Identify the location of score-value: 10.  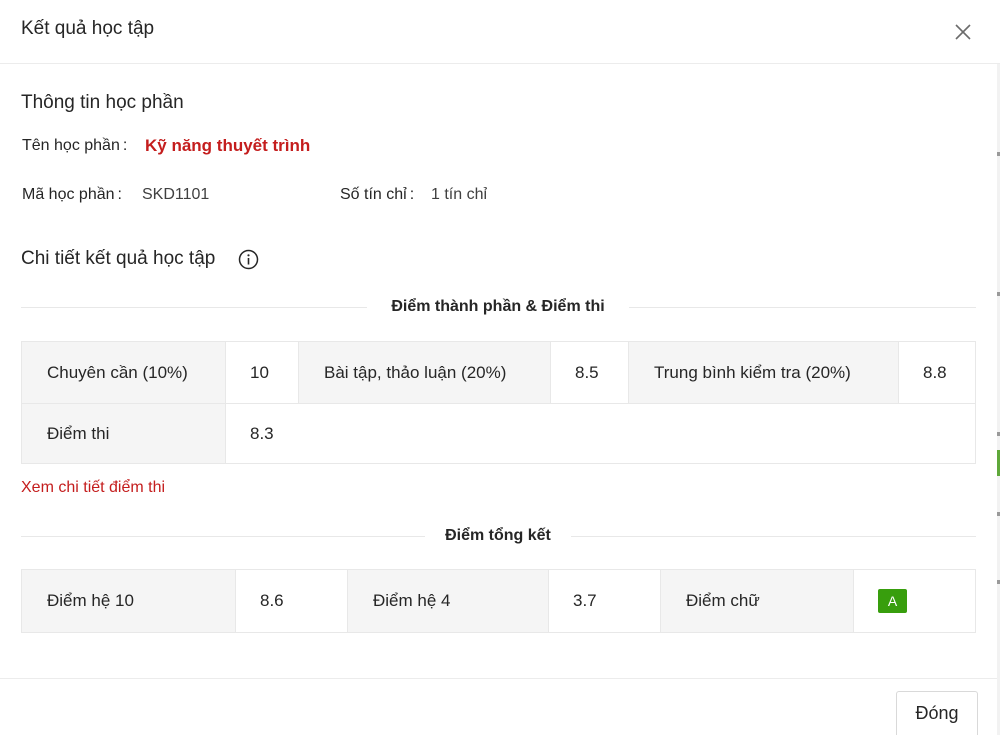
(262, 372).